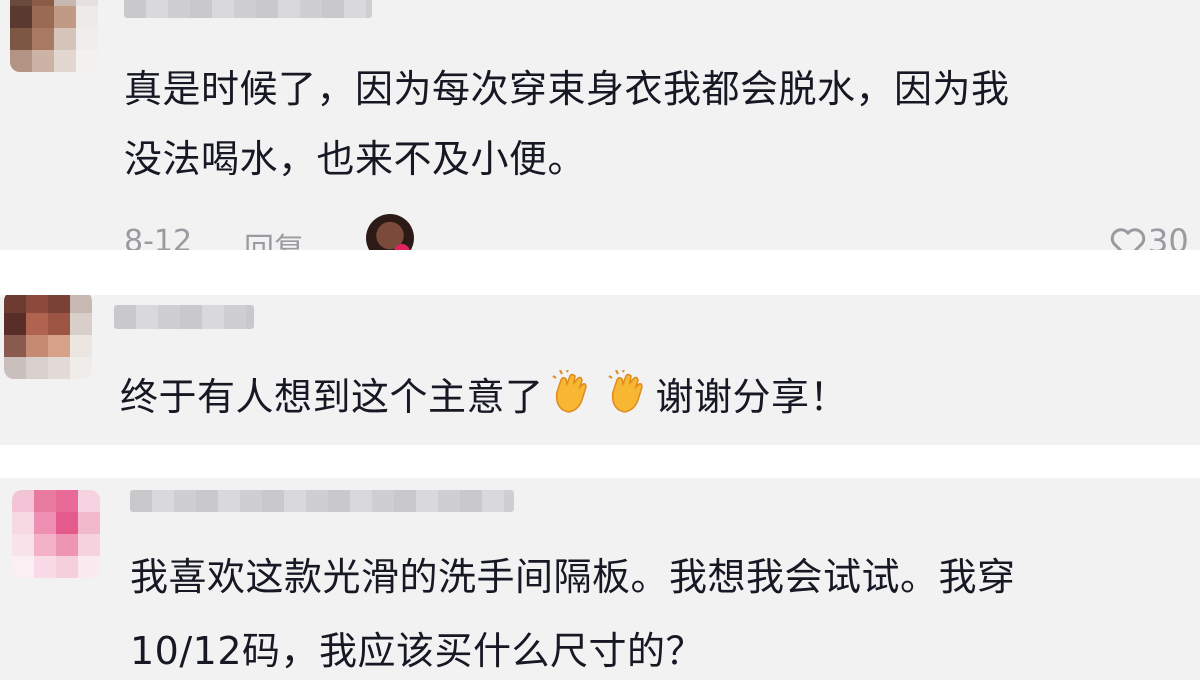 Image resolution: width=1200 pixels, height=680 pixels. What do you see at coordinates (752, 397) in the screenshot?
I see `comment-text-after: 谢谢分享！` at bounding box center [752, 397].